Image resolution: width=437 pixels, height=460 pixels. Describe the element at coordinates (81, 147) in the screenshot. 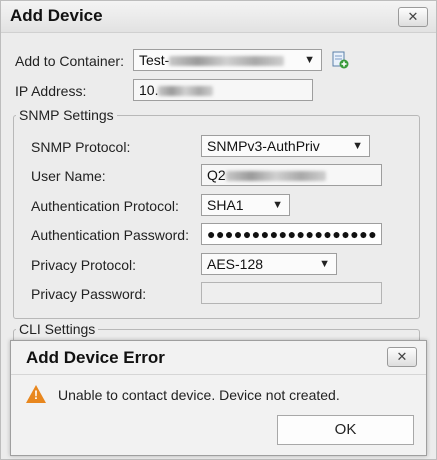

I see `snmp-protocol-label: SNMP Protocol:` at that location.